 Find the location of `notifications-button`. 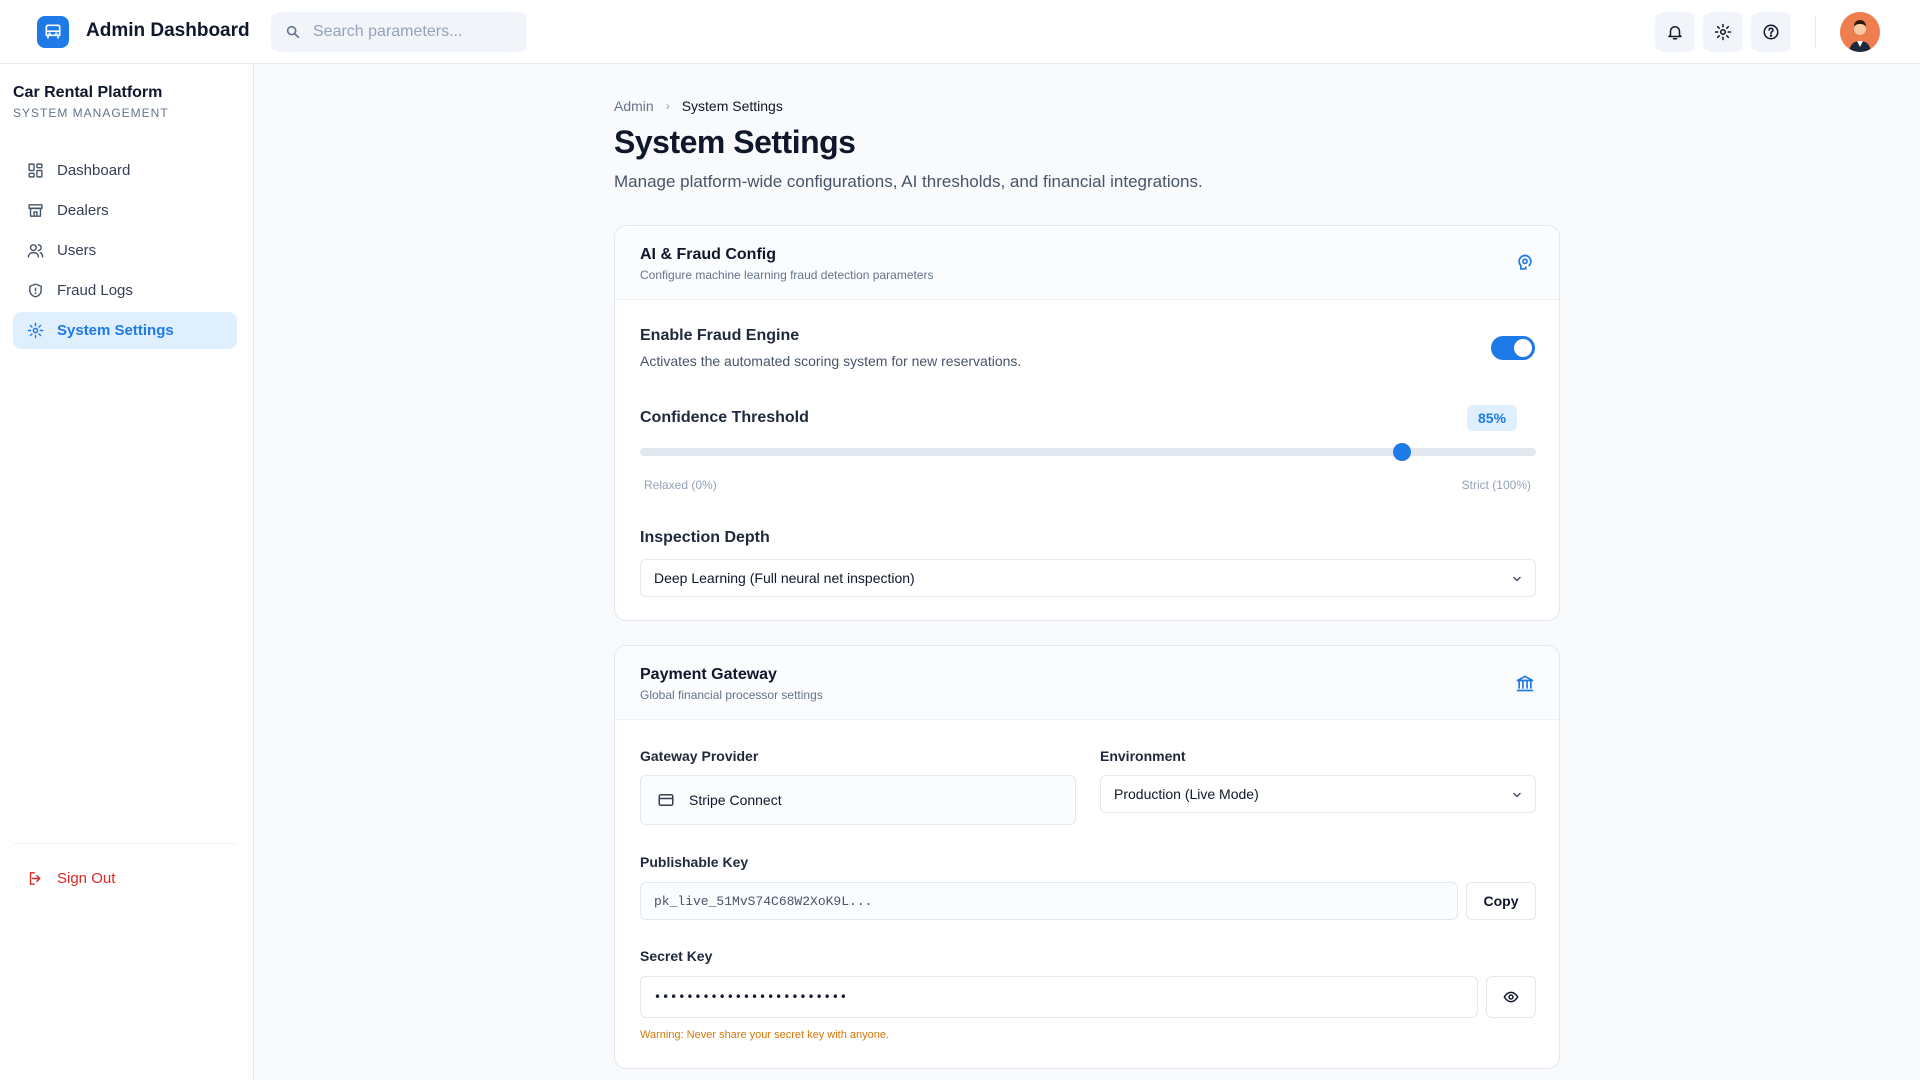

notifications-button is located at coordinates (1675, 32).